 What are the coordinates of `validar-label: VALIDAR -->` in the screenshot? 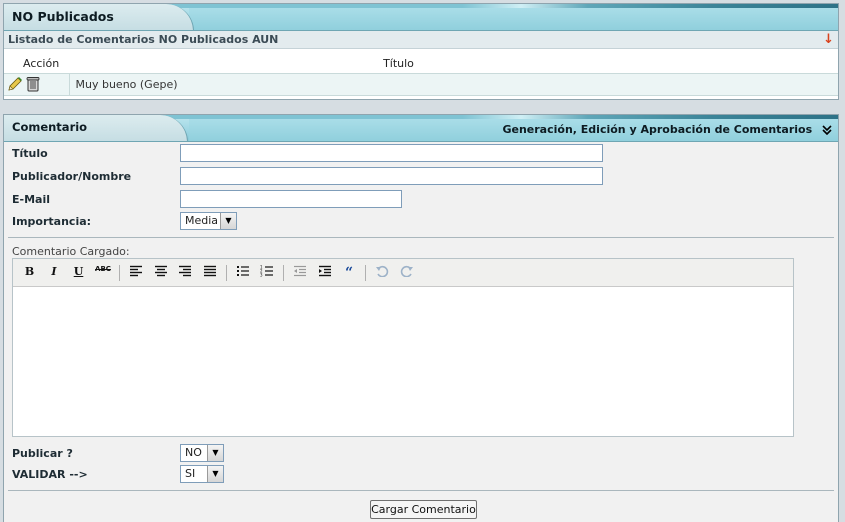 It's located at (50, 474).